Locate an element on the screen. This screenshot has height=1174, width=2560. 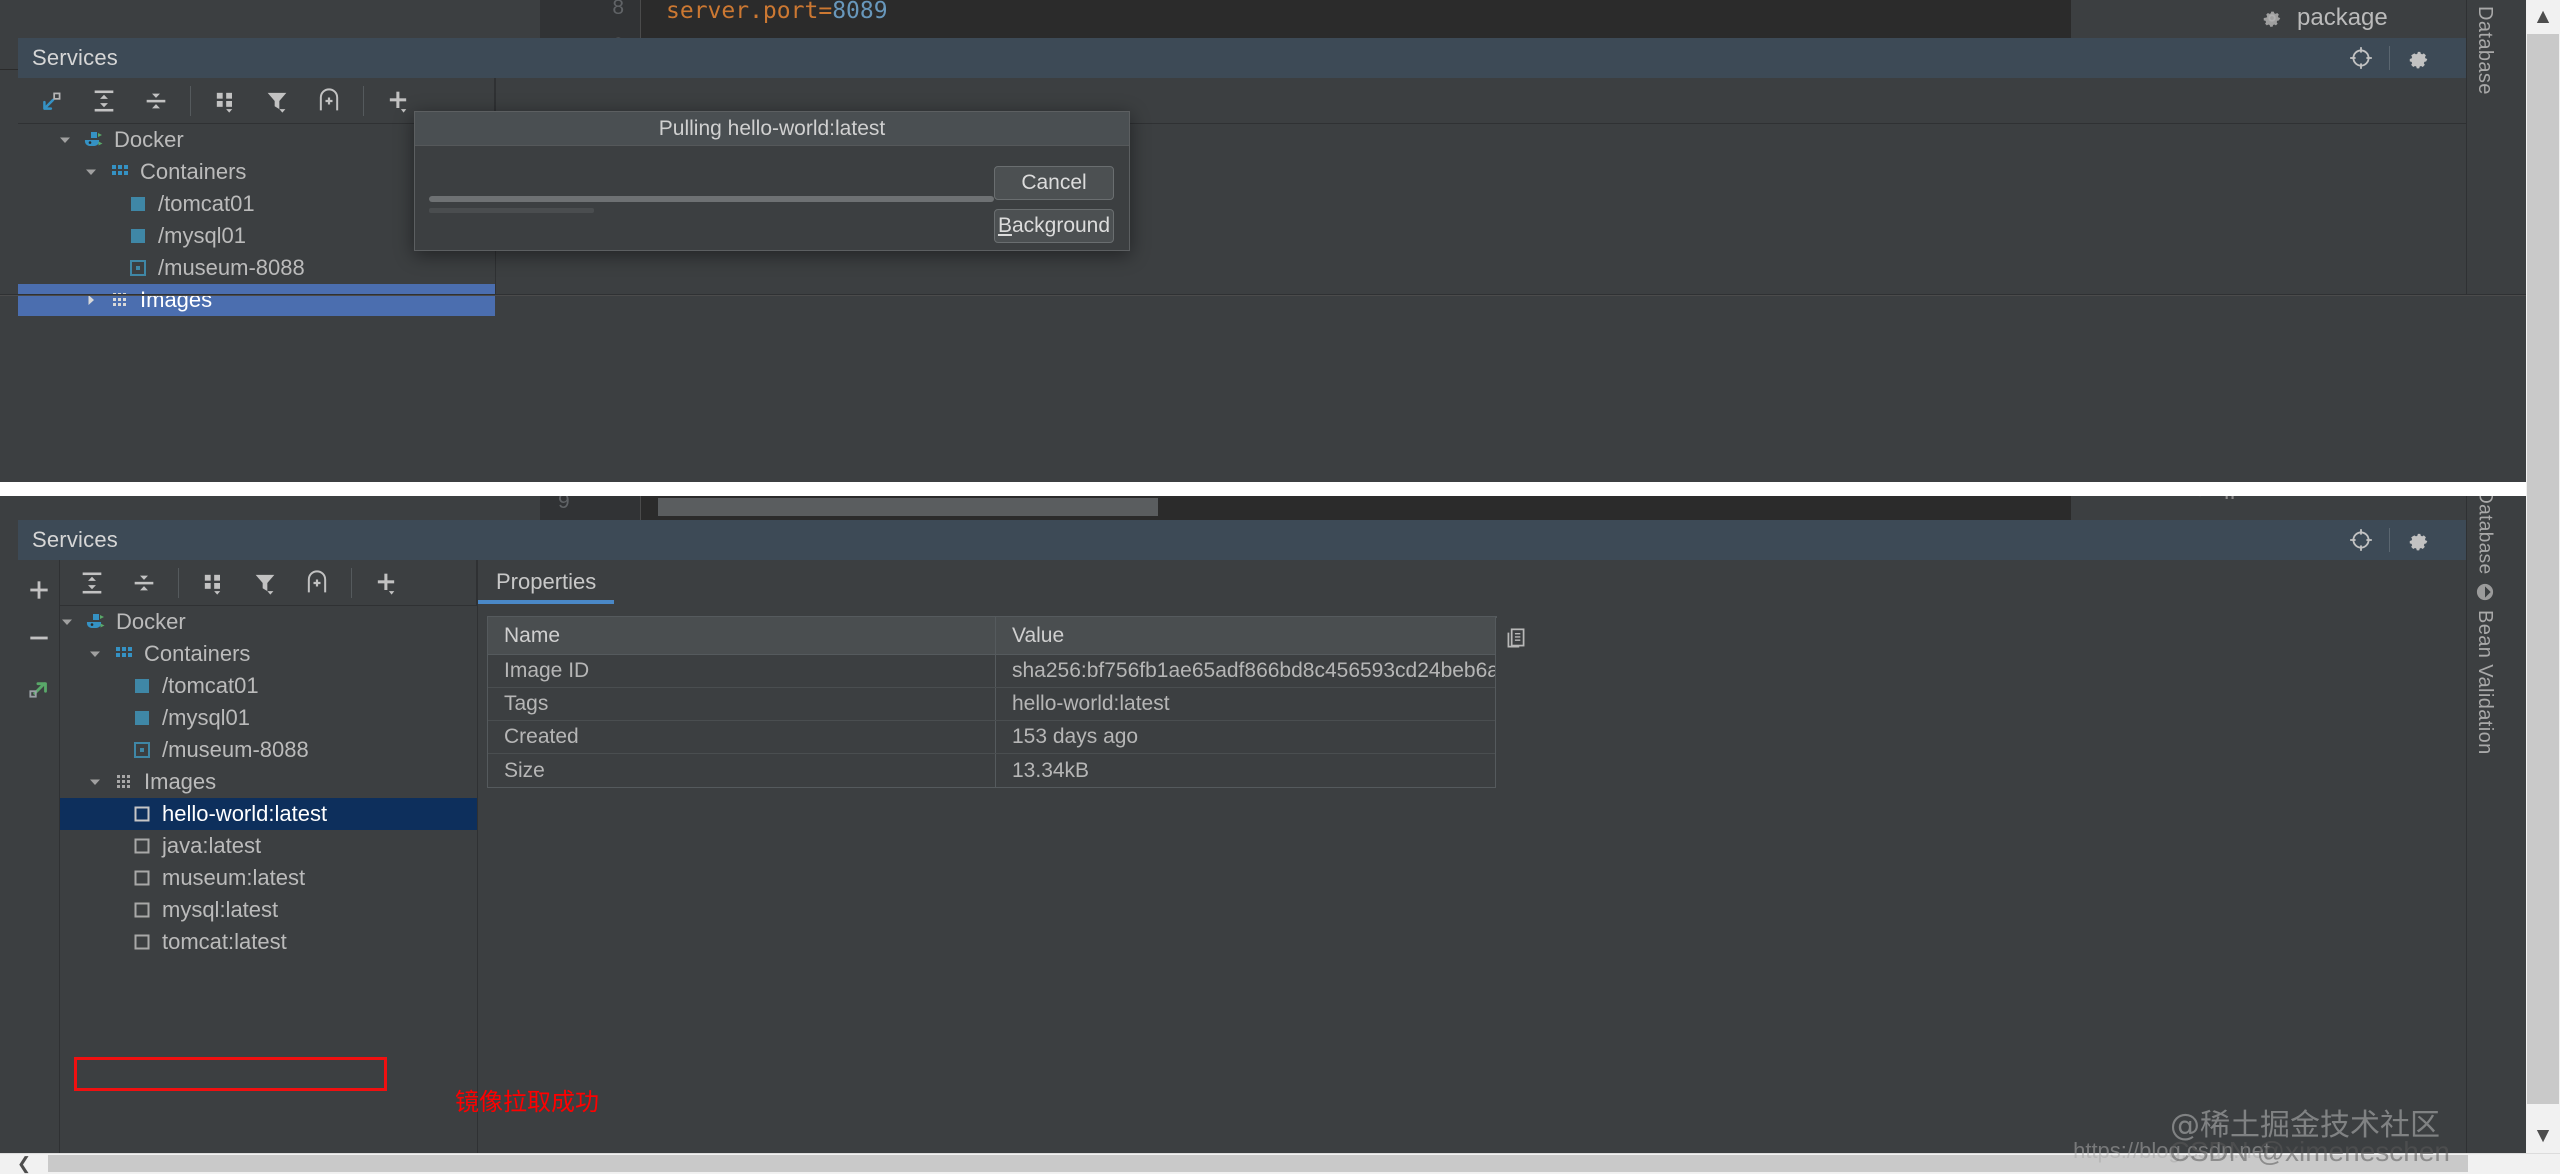
tree-label: /mysql01 is located at coordinates (206, 717).